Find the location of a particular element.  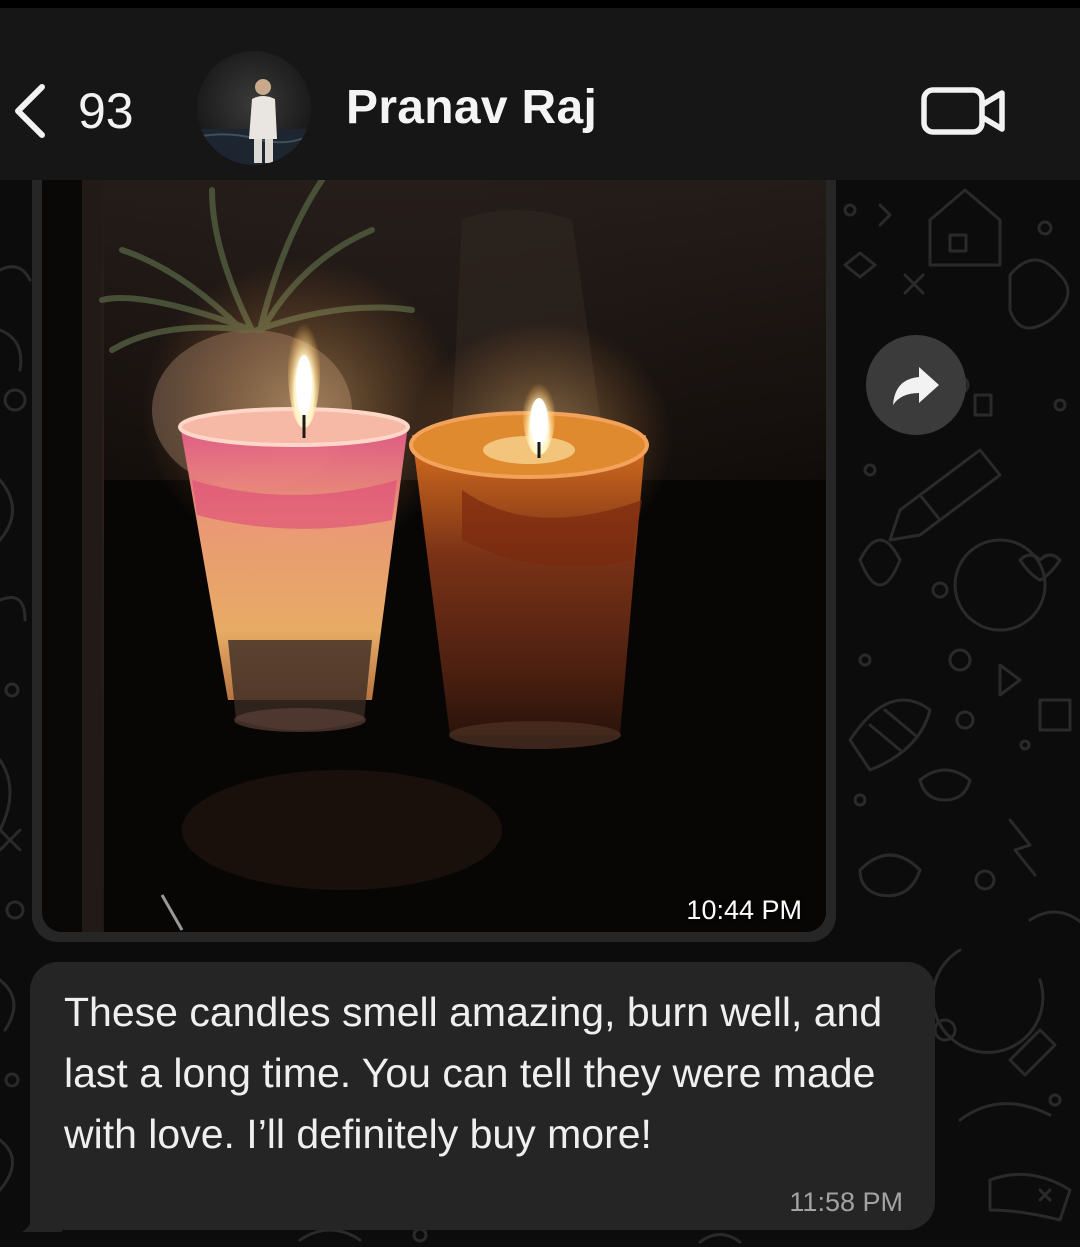

forward-arrow-icon is located at coordinates (916, 386).